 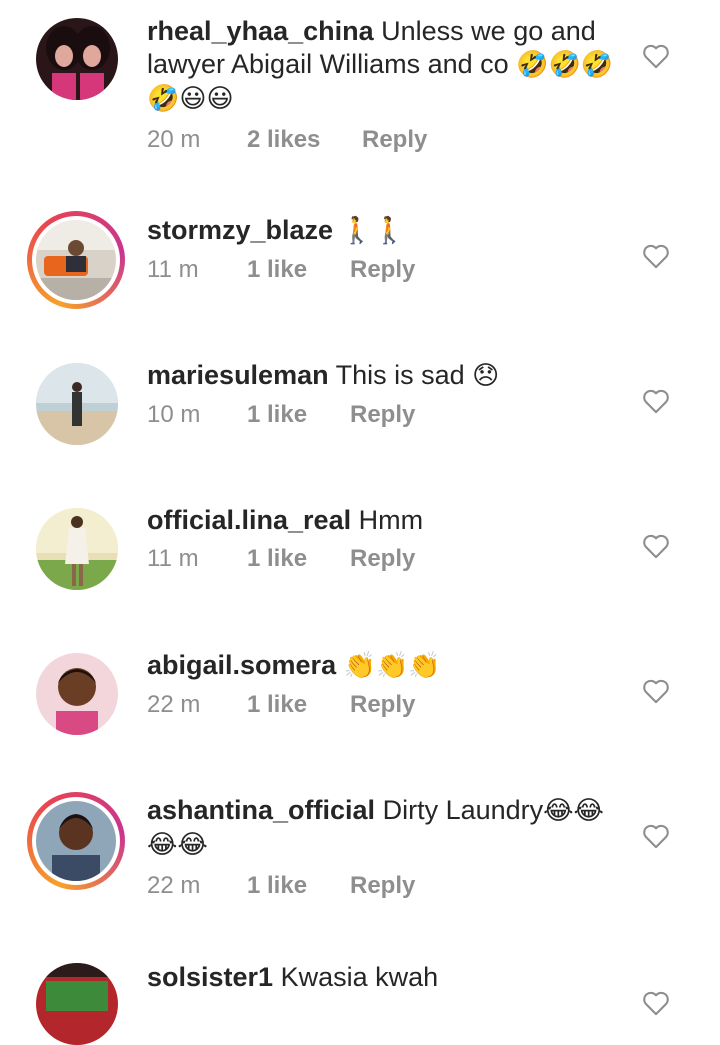 I want to click on comment-likes-count: 2 likes, so click(x=304, y=140).